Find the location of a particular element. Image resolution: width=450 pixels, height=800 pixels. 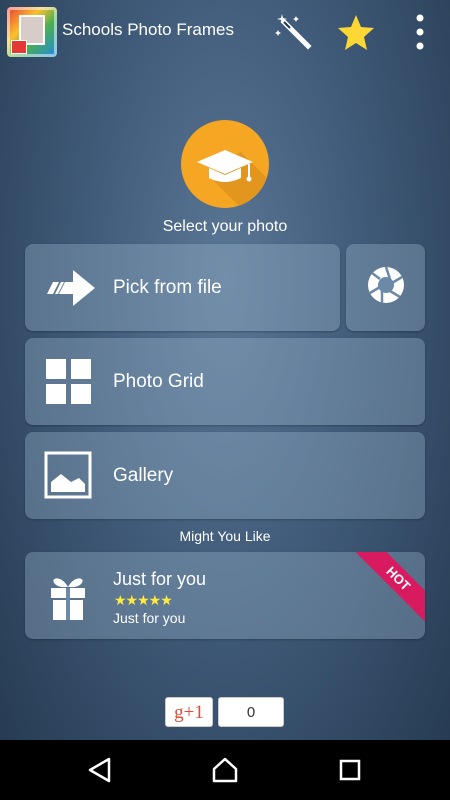

gallery-label: Gallery is located at coordinates (143, 475).